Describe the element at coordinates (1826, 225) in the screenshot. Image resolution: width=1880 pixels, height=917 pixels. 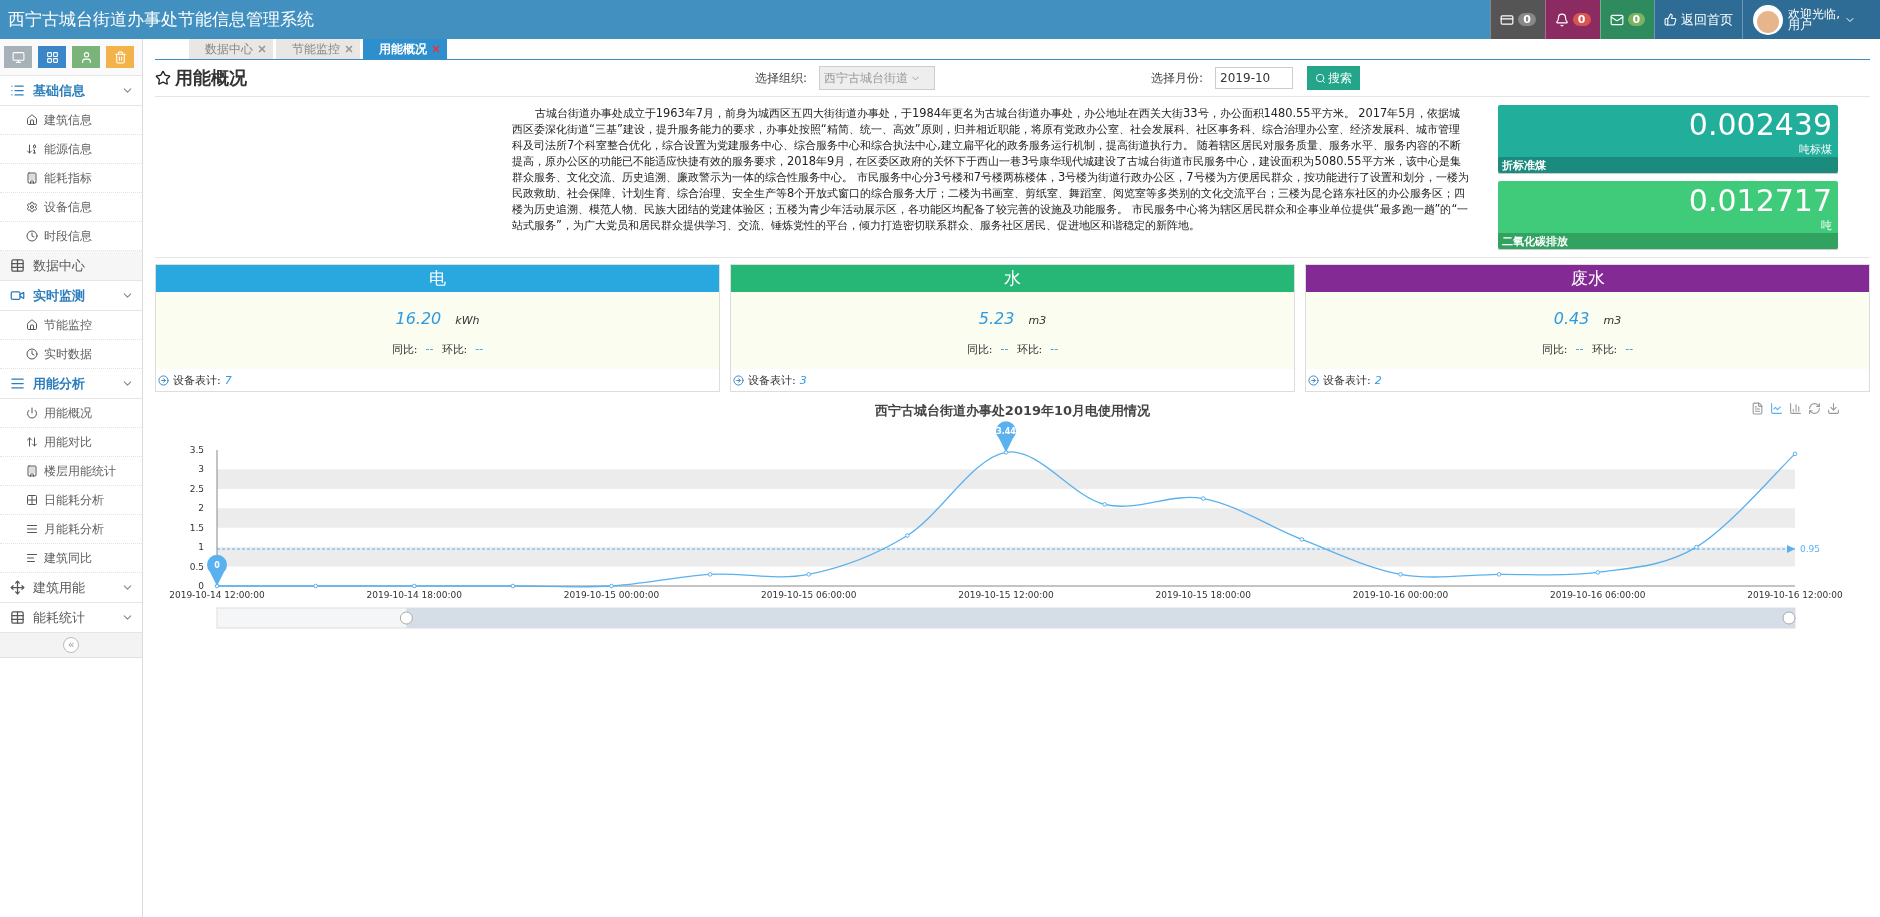
I see `stat-unit: 吨` at that location.